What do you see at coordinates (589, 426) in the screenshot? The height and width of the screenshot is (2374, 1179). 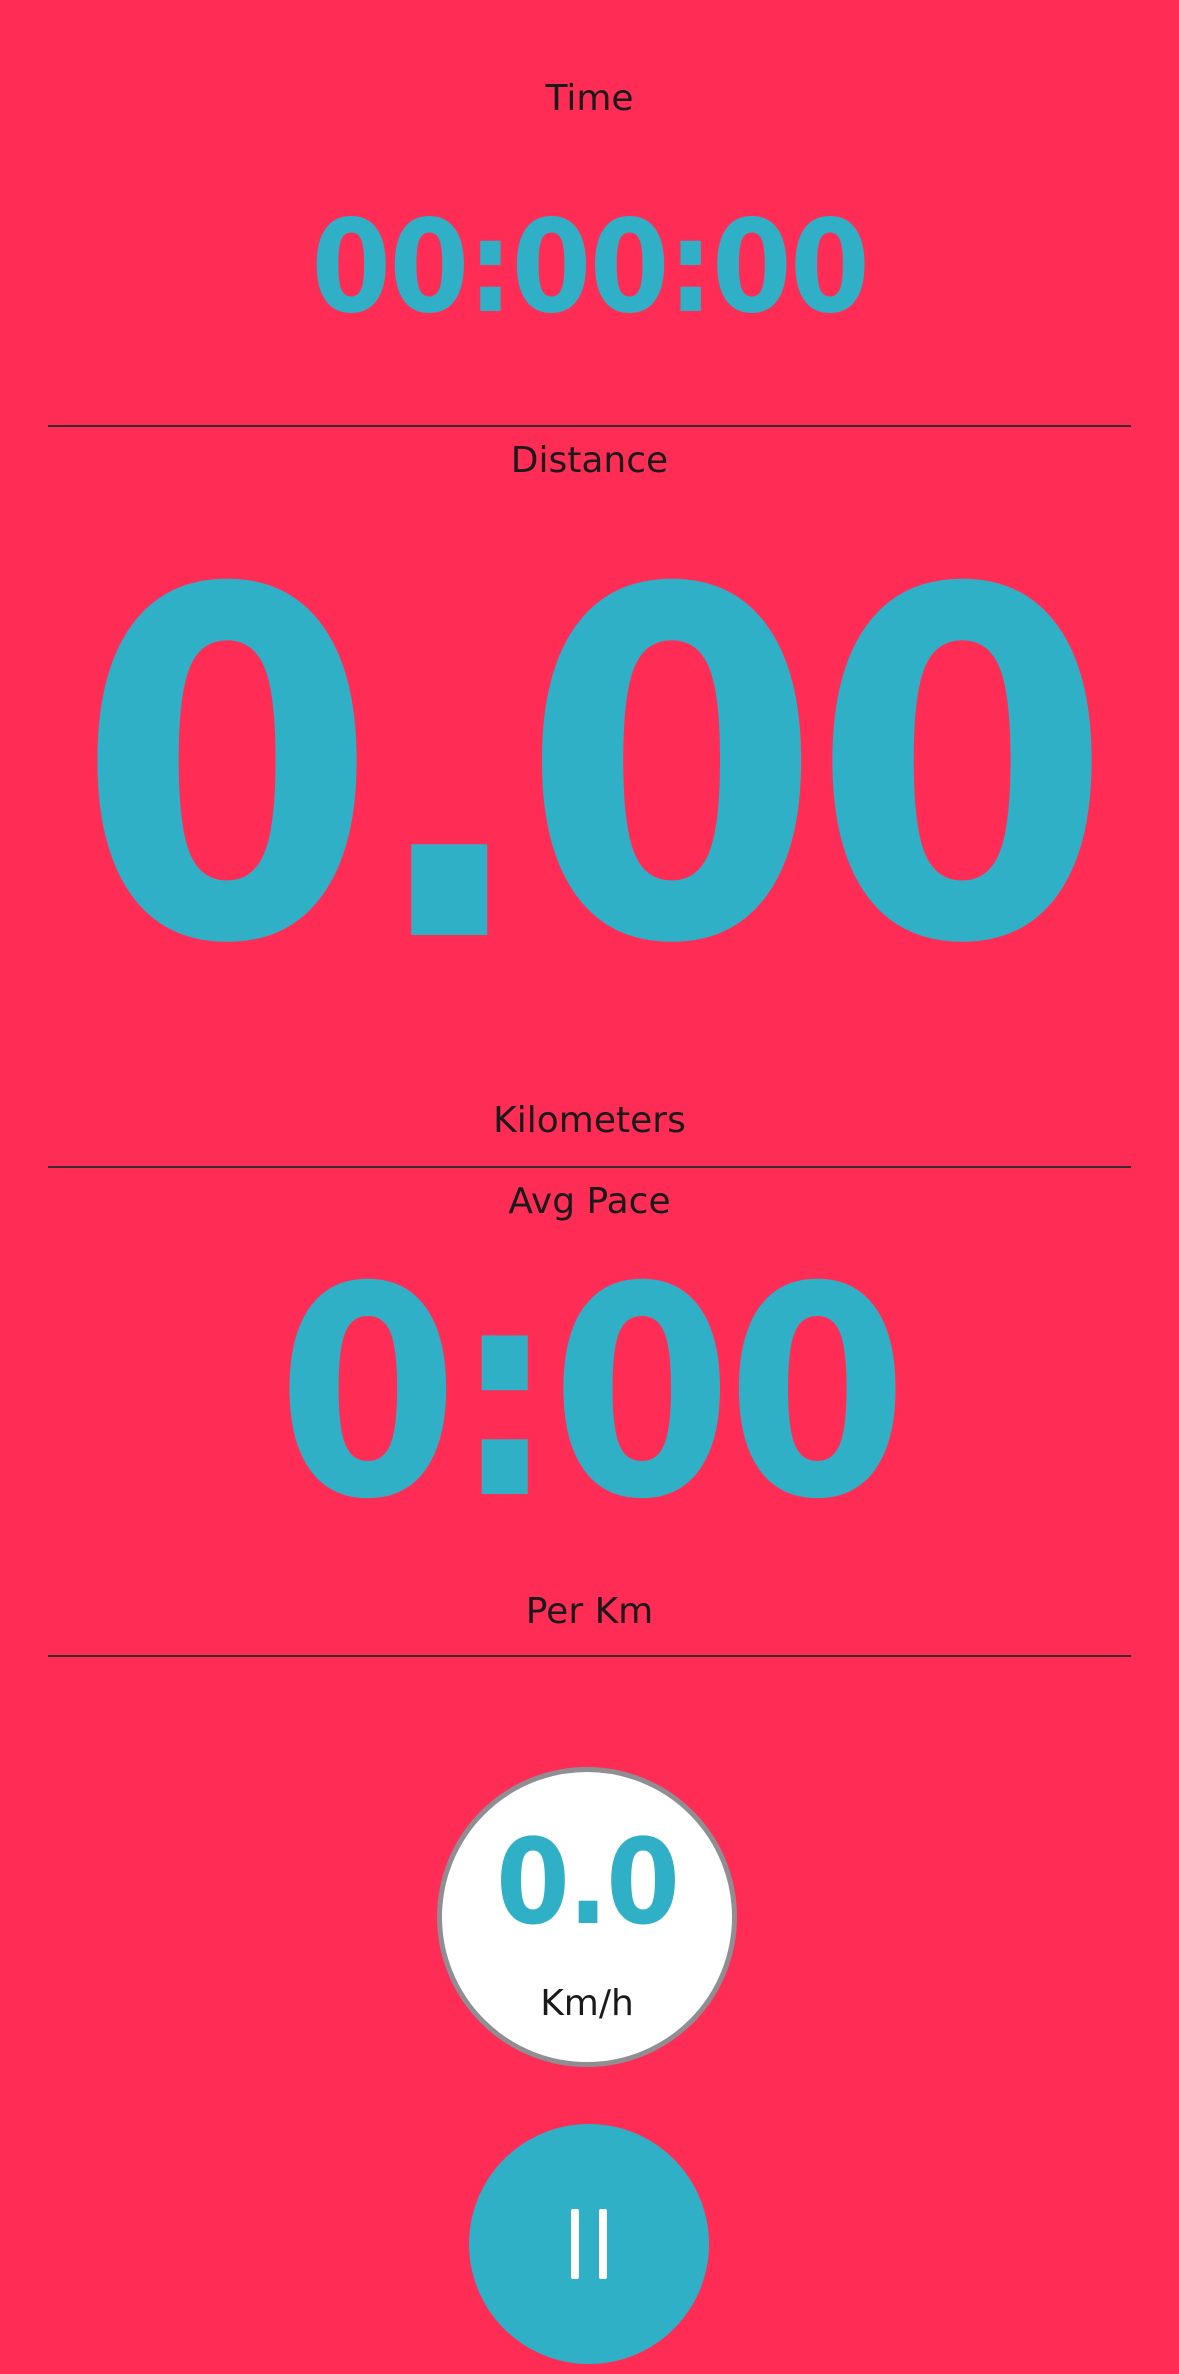 I see `divider-time` at bounding box center [589, 426].